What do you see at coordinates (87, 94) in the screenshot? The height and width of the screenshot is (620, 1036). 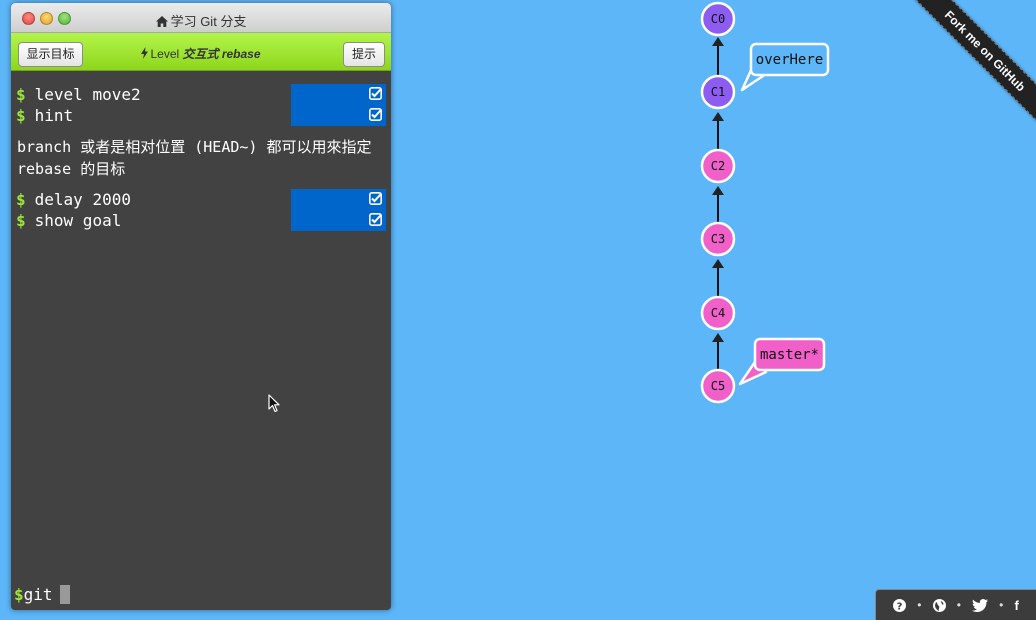 I see `command-text: level move2` at bounding box center [87, 94].